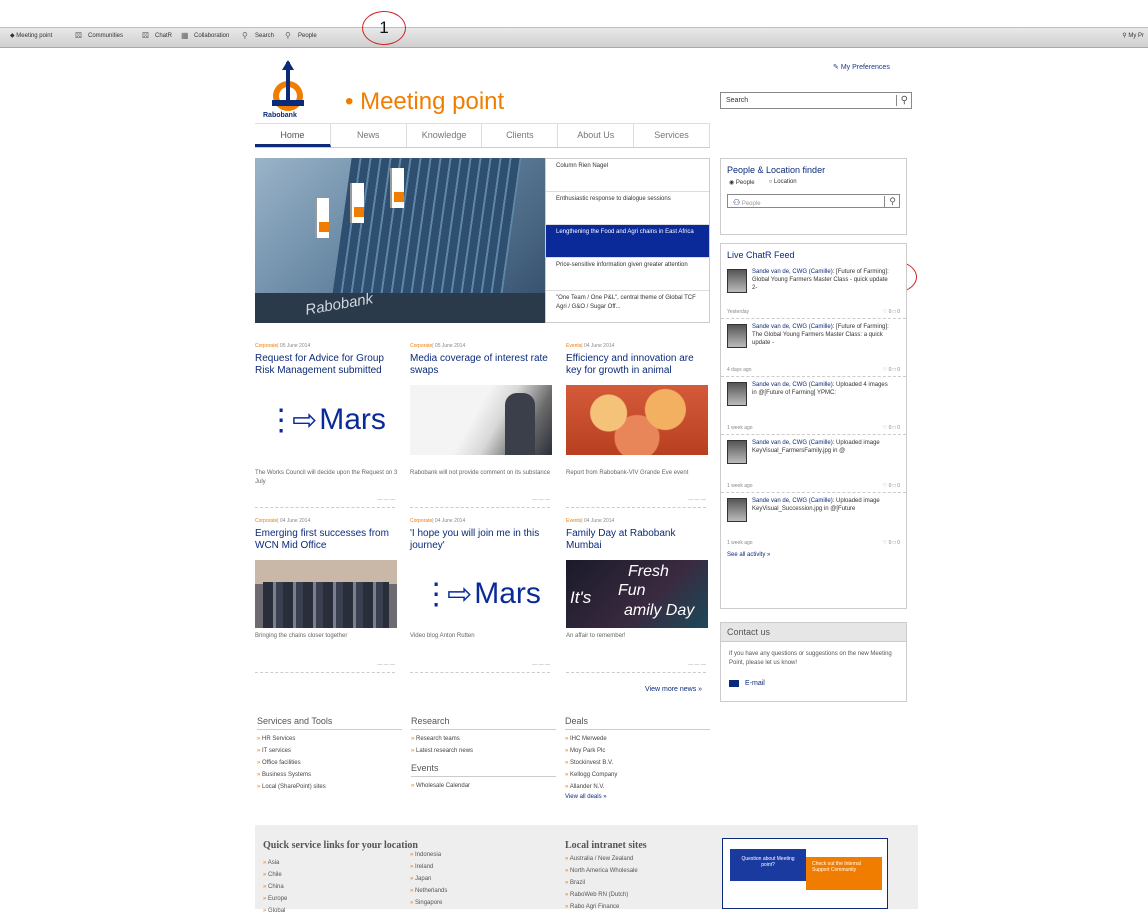  Describe the element at coordinates (258, 36) in the screenshot. I see `toolbar-search: ⚲ Search` at that location.